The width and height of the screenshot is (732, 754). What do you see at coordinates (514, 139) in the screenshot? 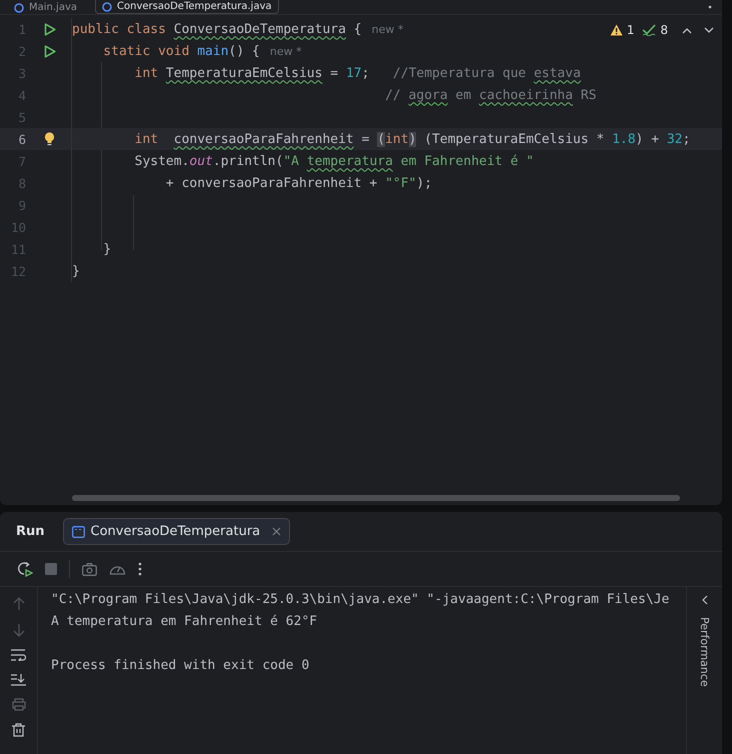
I see `code-text: (TemperaturaEmCelsius *` at bounding box center [514, 139].